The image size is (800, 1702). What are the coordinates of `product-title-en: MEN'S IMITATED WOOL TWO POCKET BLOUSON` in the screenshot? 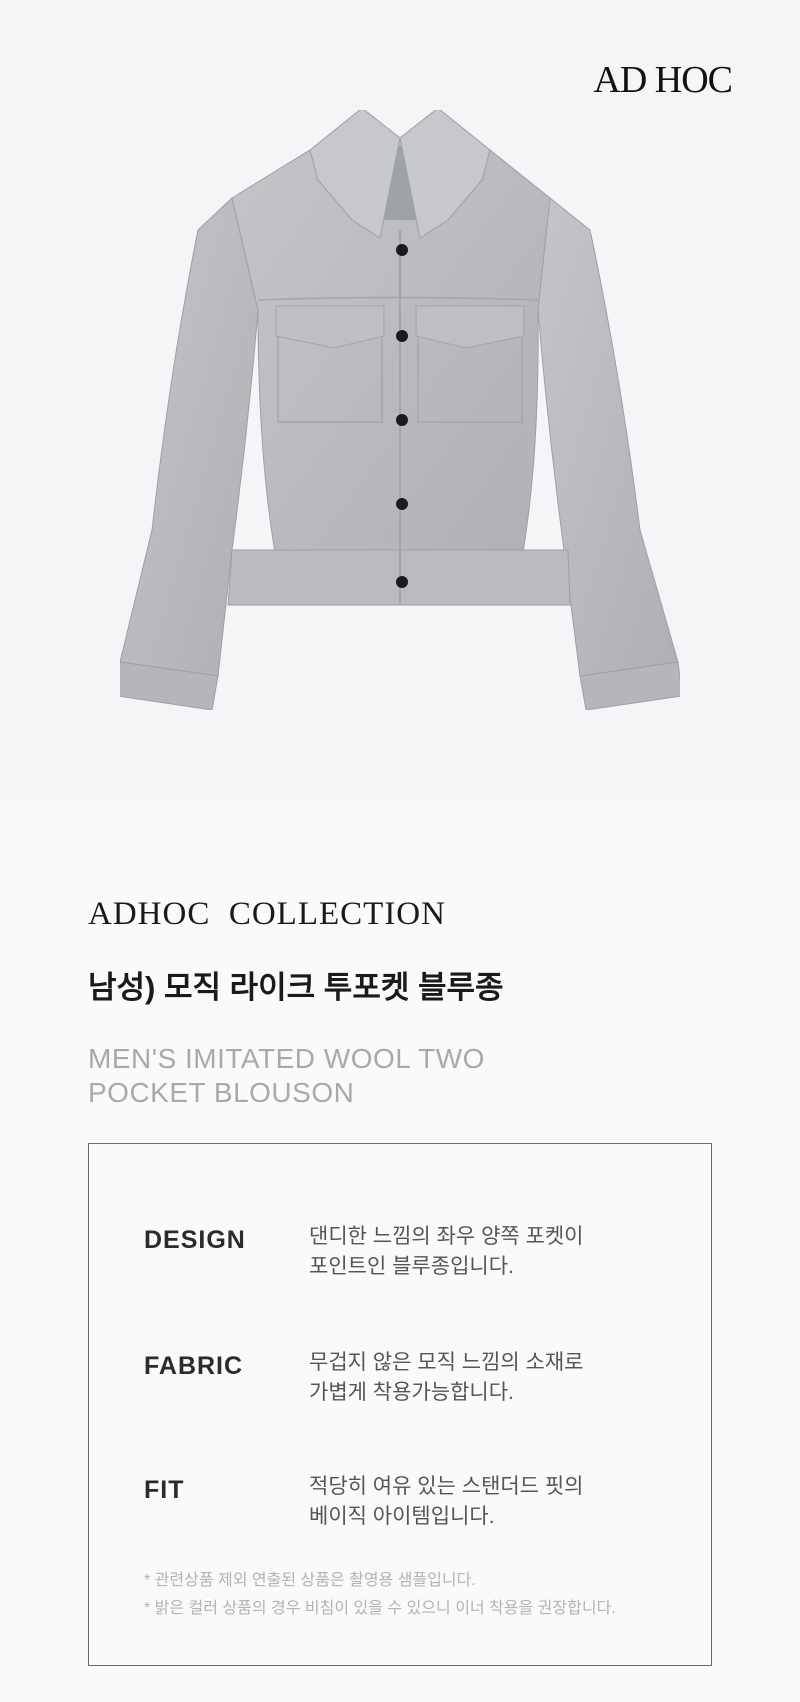 It's located at (286, 1075).